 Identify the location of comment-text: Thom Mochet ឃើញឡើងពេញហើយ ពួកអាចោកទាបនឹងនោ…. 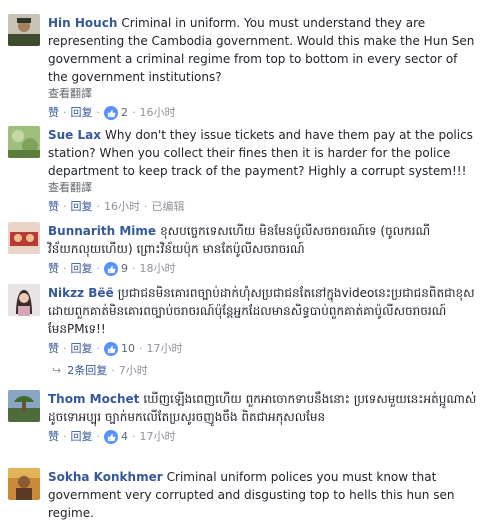
(263, 408).